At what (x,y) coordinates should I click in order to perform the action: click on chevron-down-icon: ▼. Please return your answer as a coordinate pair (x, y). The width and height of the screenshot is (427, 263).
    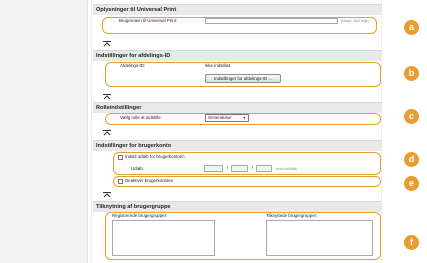
    Looking at the image, I should click on (244, 118).